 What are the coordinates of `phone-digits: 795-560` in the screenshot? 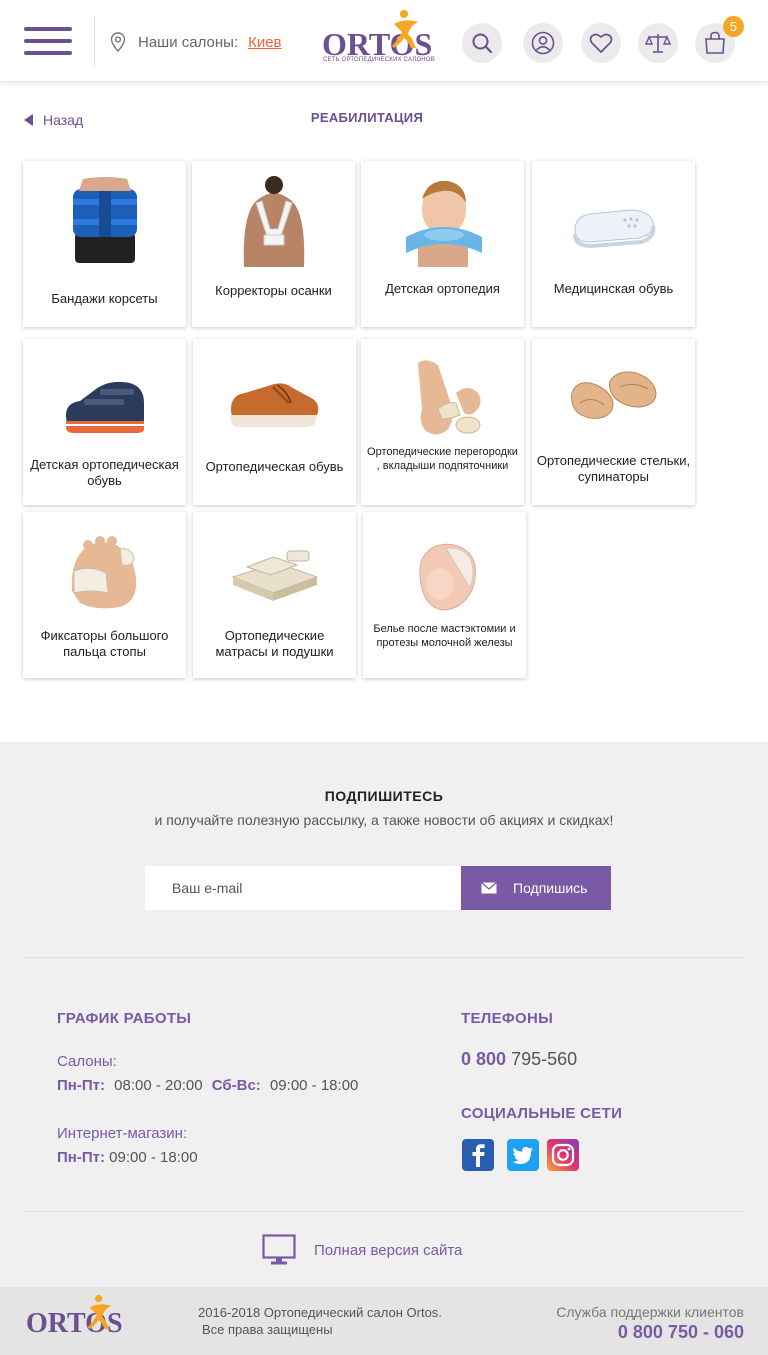 It's located at (544, 1059).